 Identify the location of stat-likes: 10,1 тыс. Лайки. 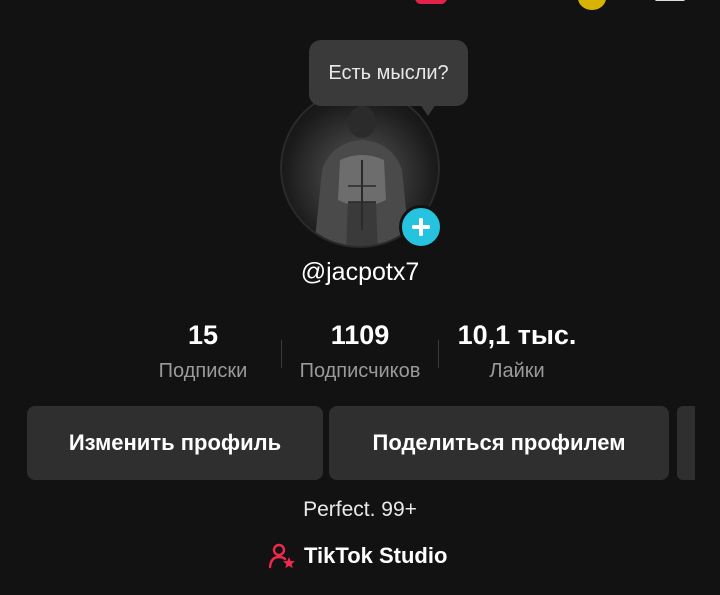
(517, 350).